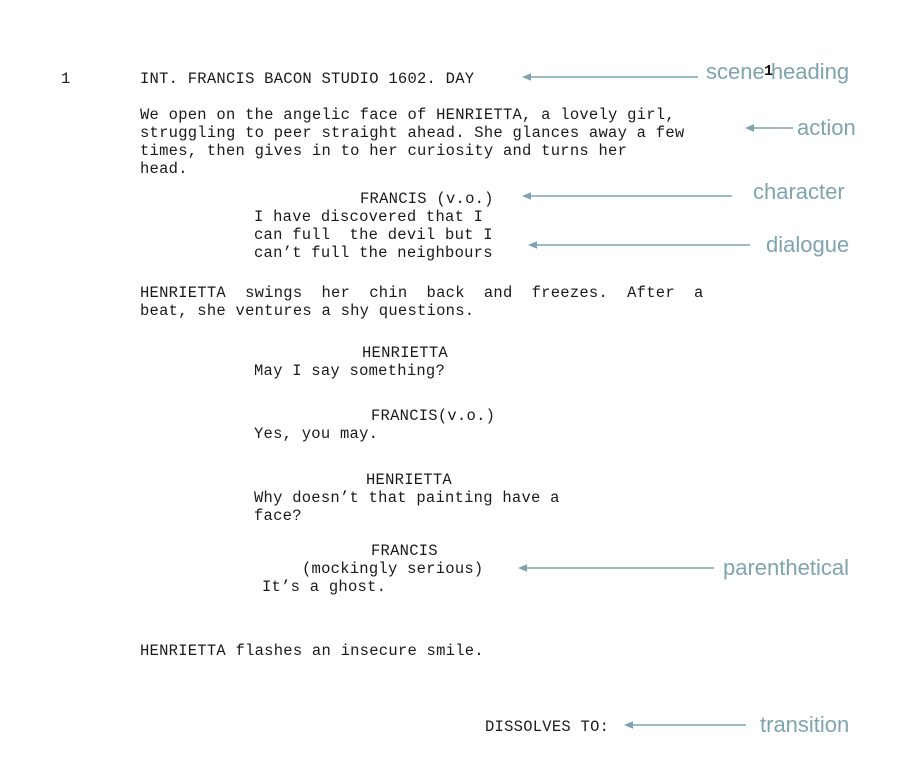 Image resolution: width=900 pixels, height=777 pixels. I want to click on dialogue-line: Why doesn’t that painting have a, so click(407, 498).